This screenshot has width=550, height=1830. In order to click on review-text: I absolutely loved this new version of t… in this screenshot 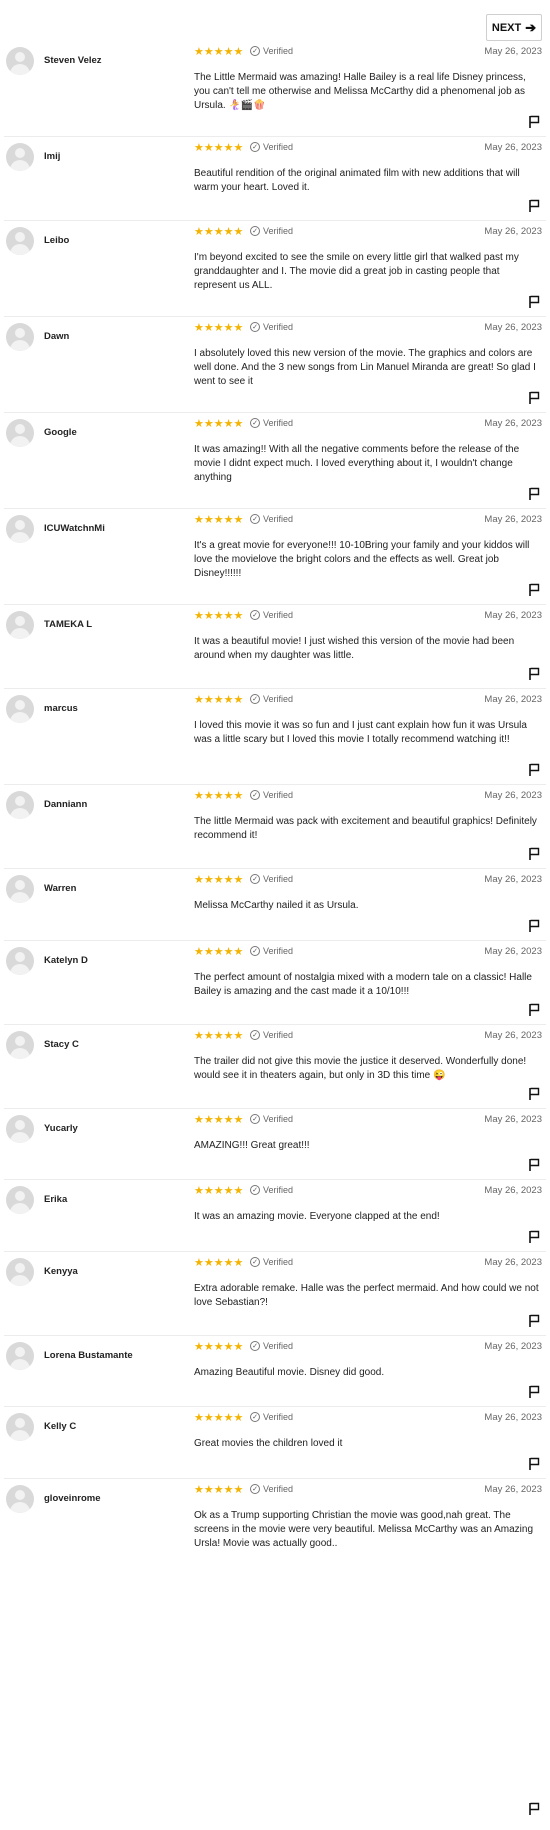, I will do `click(365, 367)`.